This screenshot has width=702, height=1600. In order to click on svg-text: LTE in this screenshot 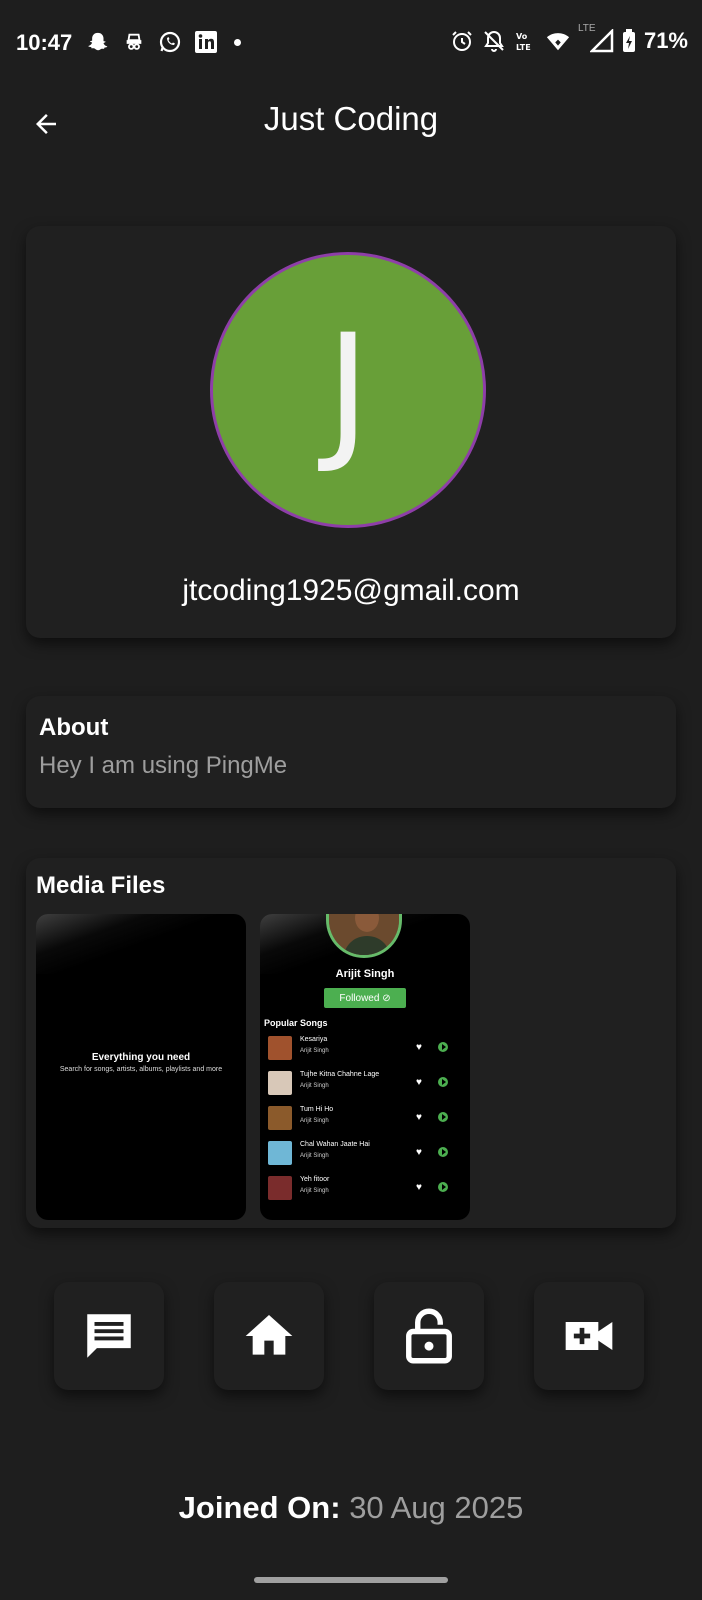, I will do `click(523, 47)`.